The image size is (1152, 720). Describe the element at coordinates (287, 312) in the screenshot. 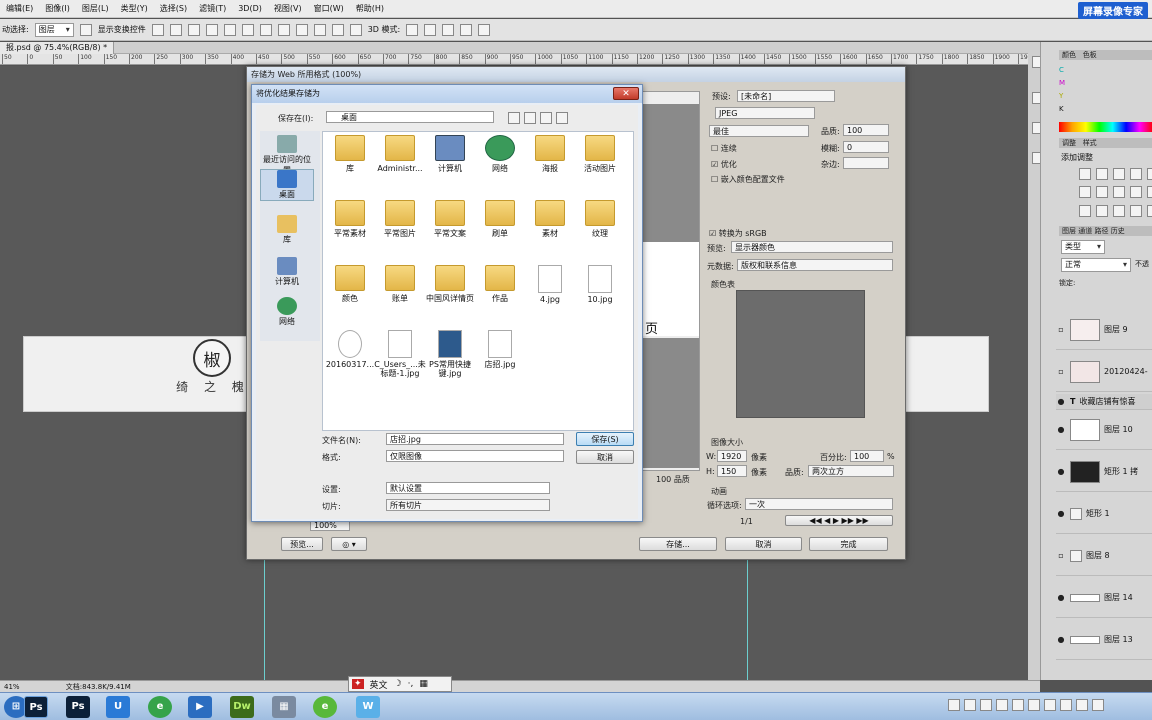

I see `place-network: 网络` at that location.